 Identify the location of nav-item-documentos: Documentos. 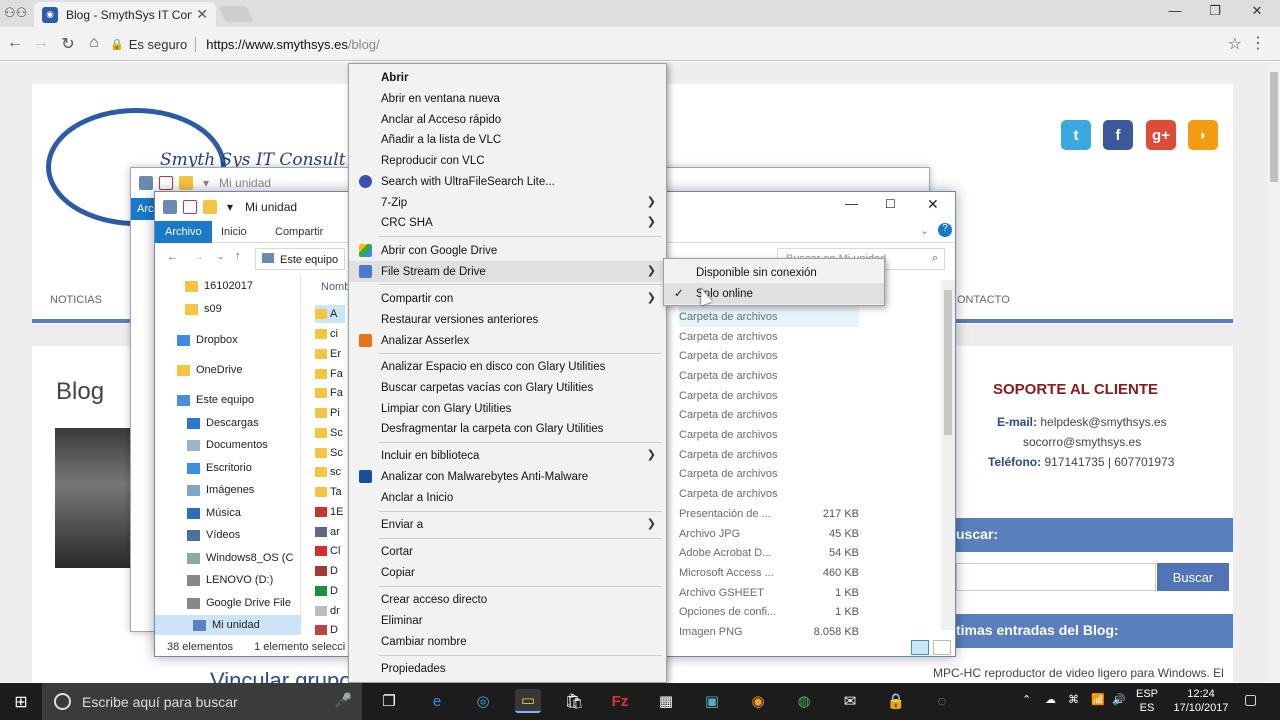
(228, 445).